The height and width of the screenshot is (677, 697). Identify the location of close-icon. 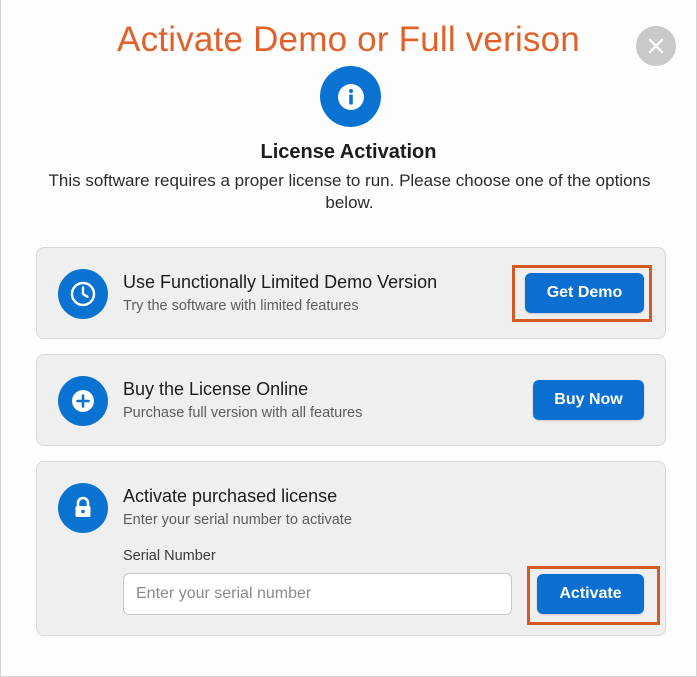
(656, 46).